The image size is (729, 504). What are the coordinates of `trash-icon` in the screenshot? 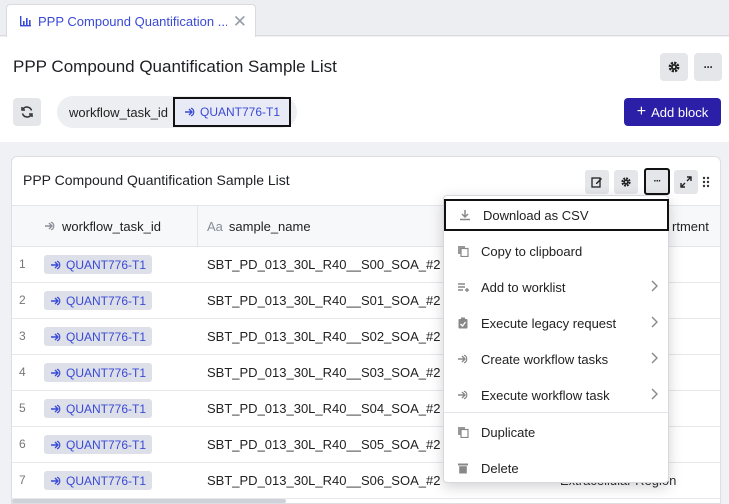 It's located at (463, 468).